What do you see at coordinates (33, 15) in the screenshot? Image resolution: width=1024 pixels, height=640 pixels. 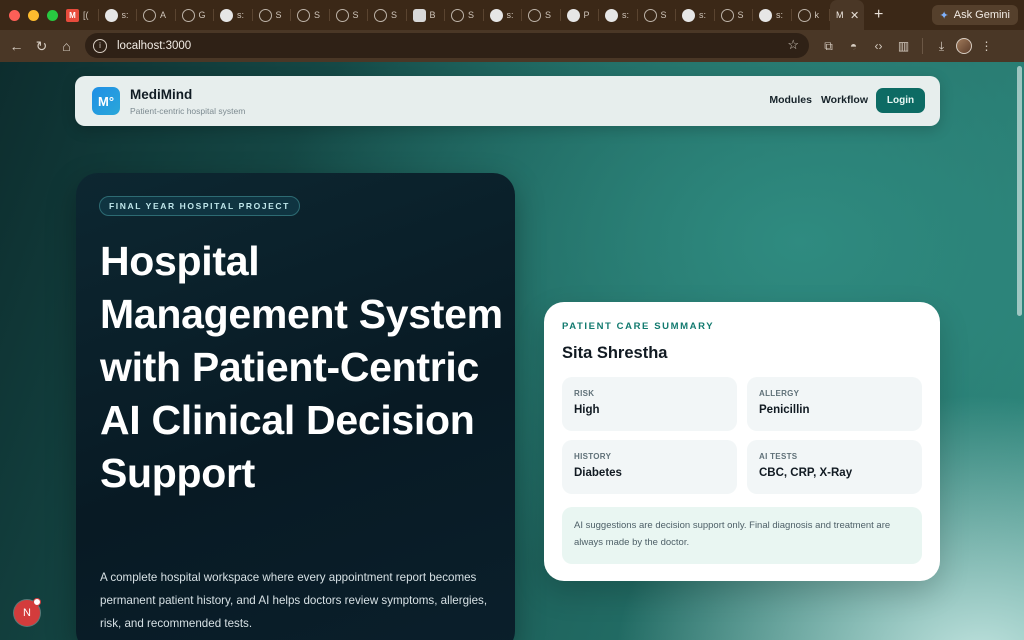 I see `minimize-window-button` at bounding box center [33, 15].